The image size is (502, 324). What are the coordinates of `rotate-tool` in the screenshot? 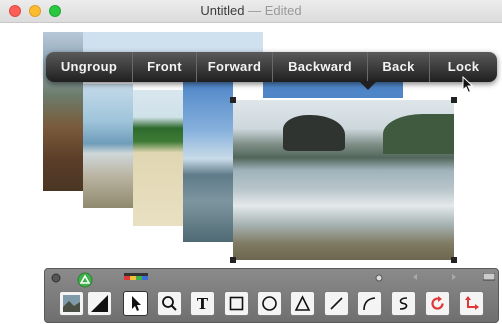 It's located at (437, 303).